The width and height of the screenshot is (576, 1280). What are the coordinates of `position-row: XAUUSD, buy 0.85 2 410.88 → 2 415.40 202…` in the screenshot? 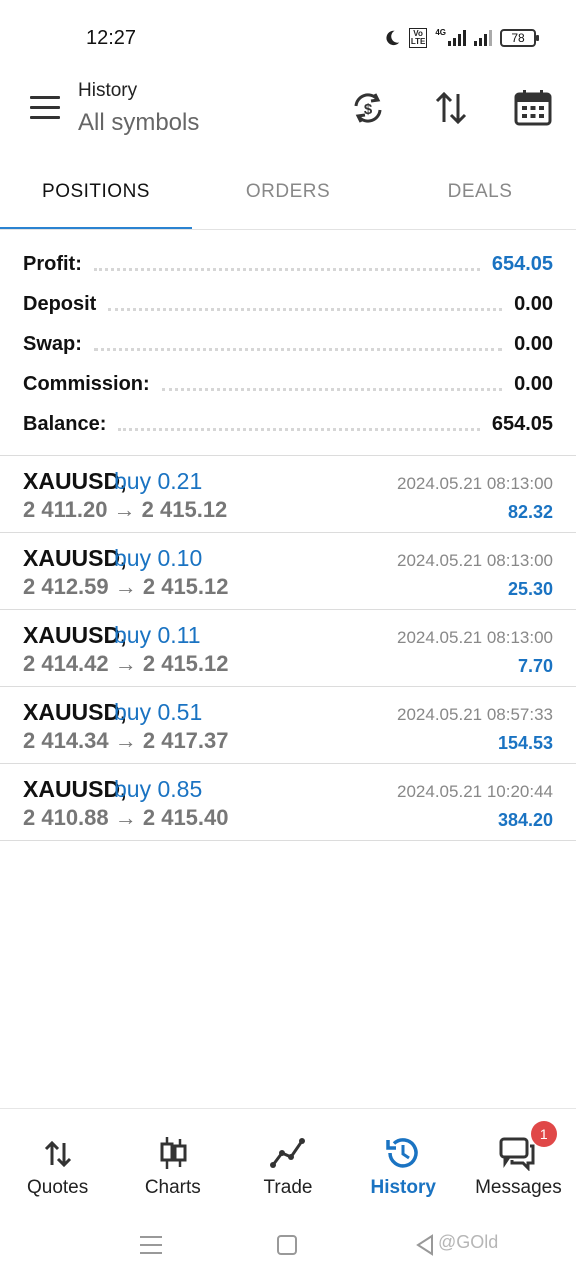 It's located at (288, 802).